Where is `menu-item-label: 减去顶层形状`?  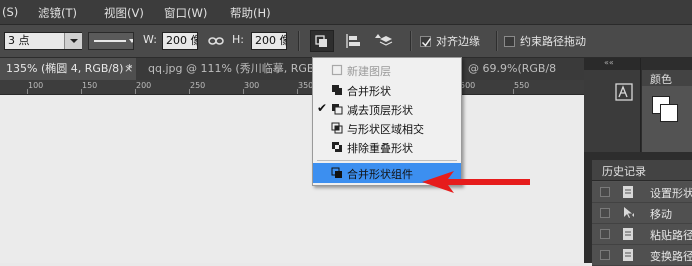
menu-item-label: 减去顶层形状 is located at coordinates (380, 110).